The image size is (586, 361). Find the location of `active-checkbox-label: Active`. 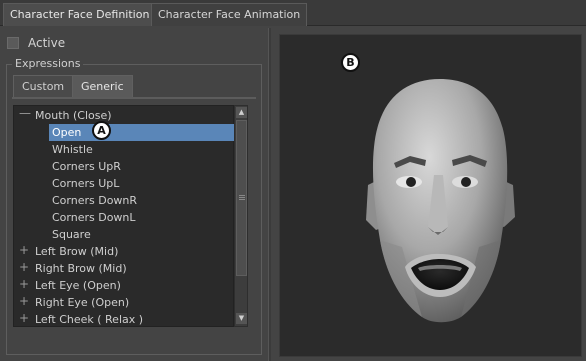

active-checkbox-label: Active is located at coordinates (47, 43).